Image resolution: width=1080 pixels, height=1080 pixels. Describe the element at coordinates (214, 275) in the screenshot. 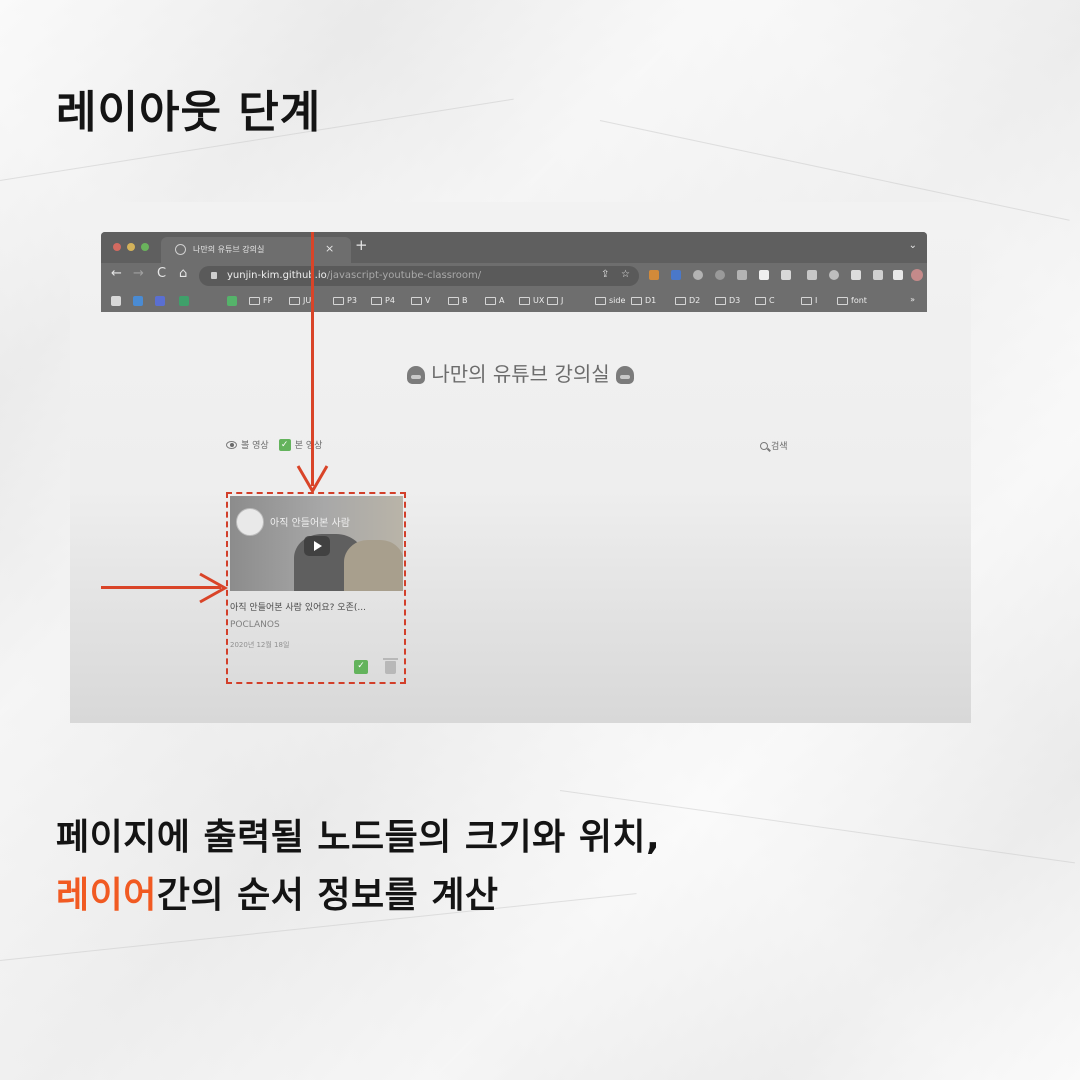

I see `lock-icon` at that location.